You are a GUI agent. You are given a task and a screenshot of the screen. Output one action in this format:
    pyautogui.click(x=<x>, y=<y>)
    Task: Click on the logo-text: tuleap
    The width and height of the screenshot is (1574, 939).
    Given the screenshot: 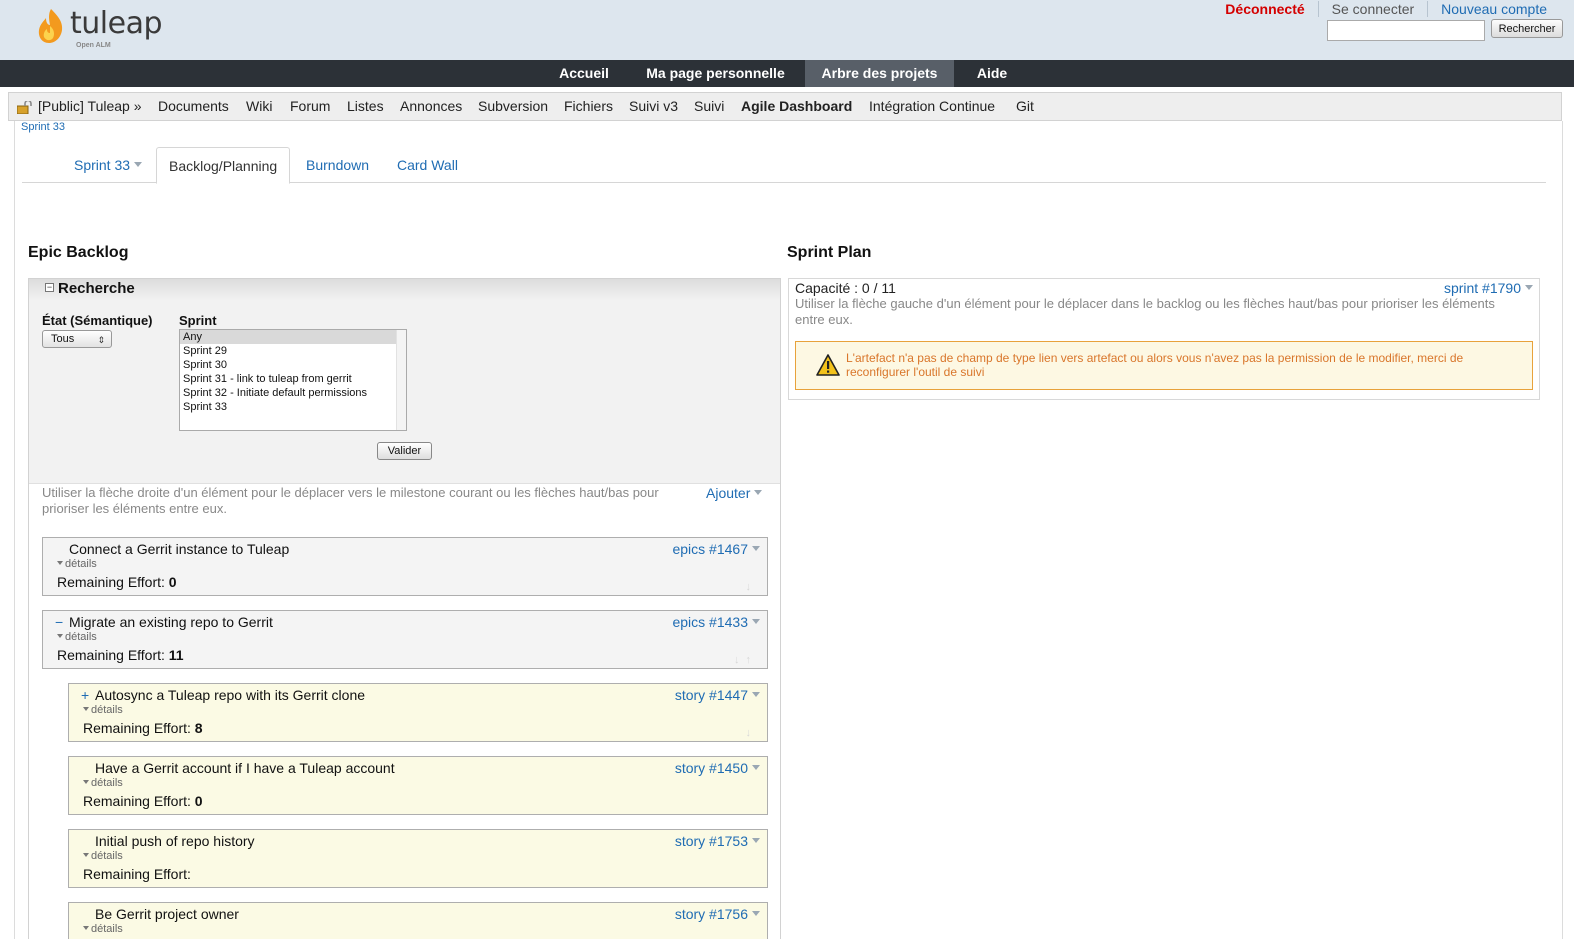 What is the action you would take?
    pyautogui.click(x=116, y=23)
    